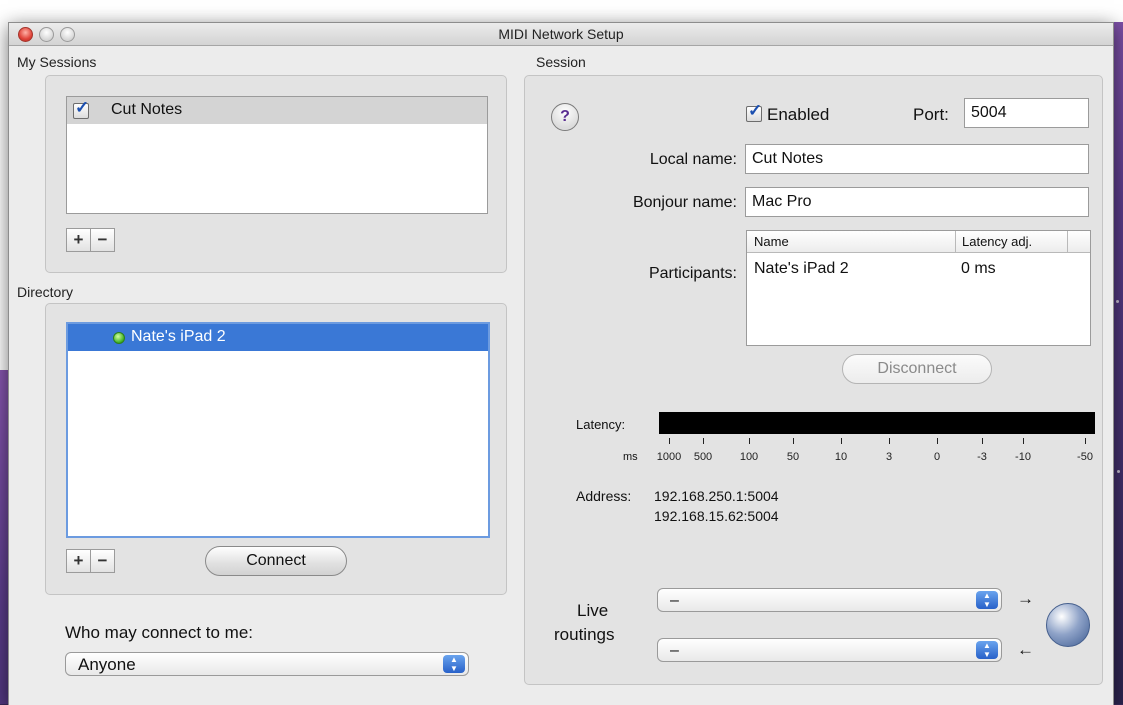 The image size is (1123, 705). Describe the element at coordinates (1026, 113) in the screenshot. I see `port-field: 5004` at that location.